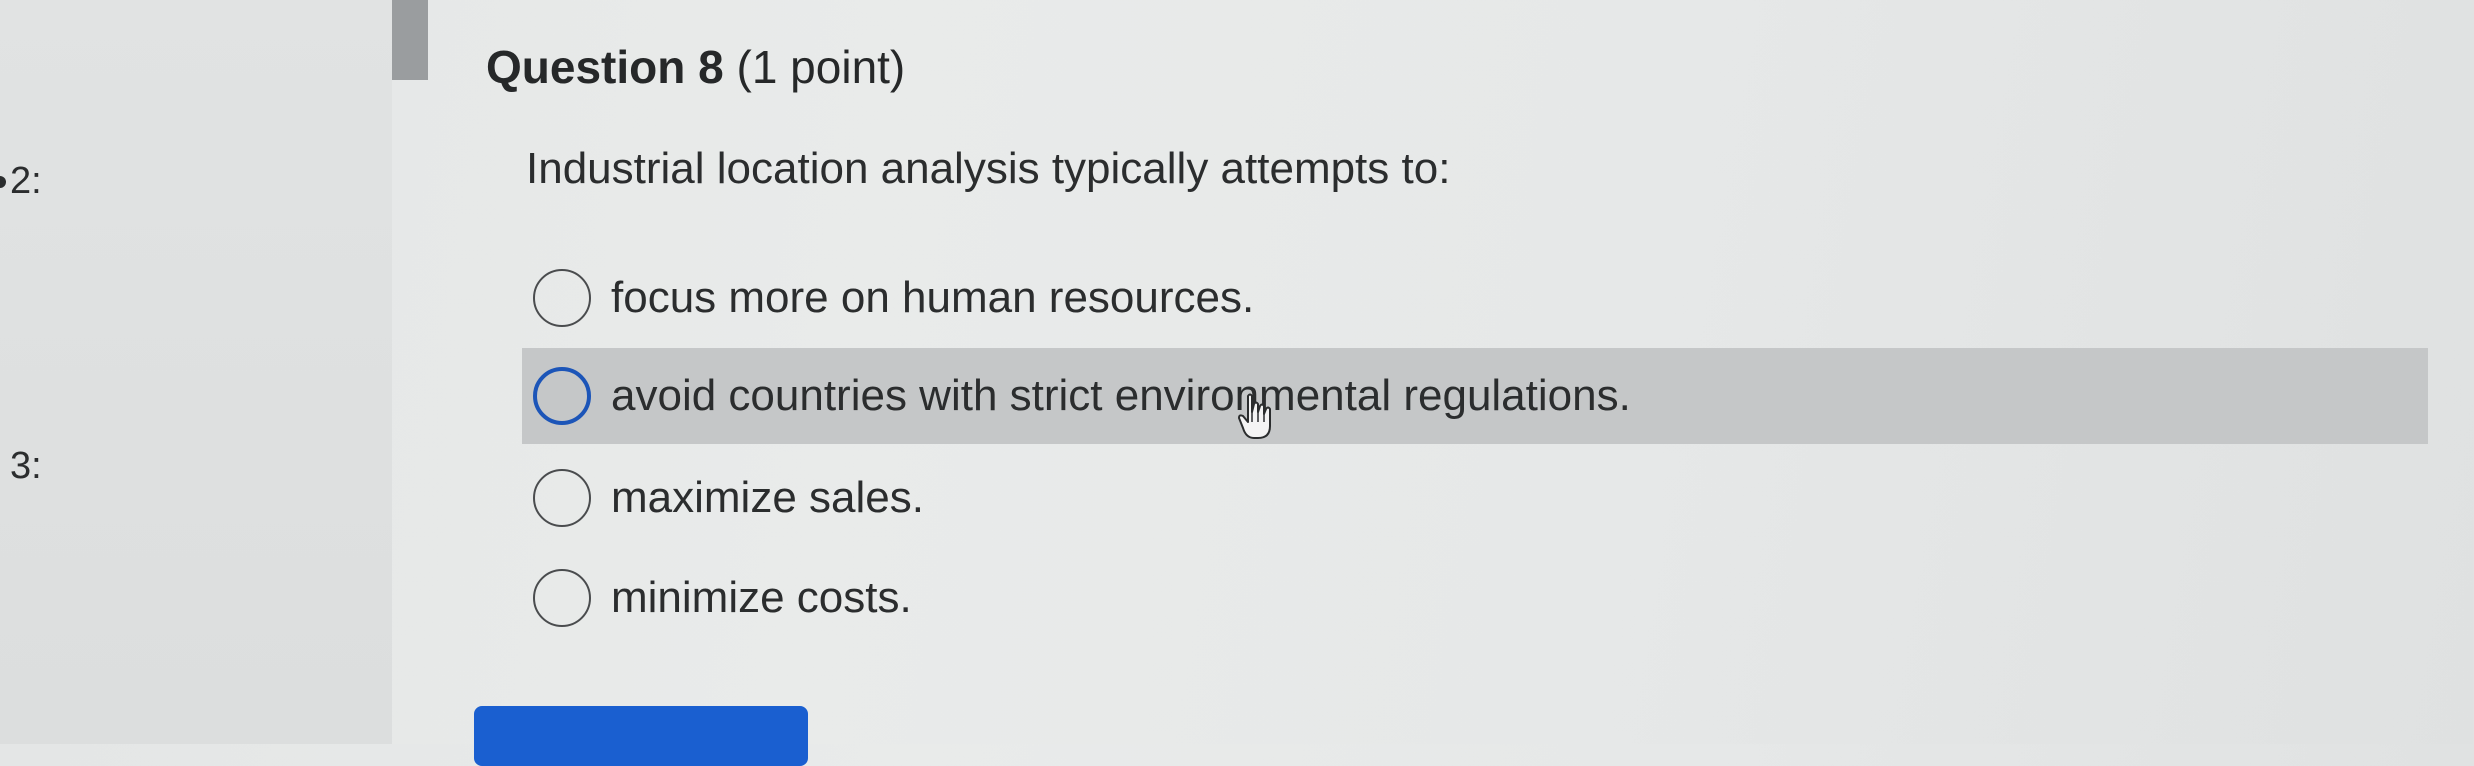  What do you see at coordinates (3, 182) in the screenshot?
I see `nav-bullet-icon` at bounding box center [3, 182].